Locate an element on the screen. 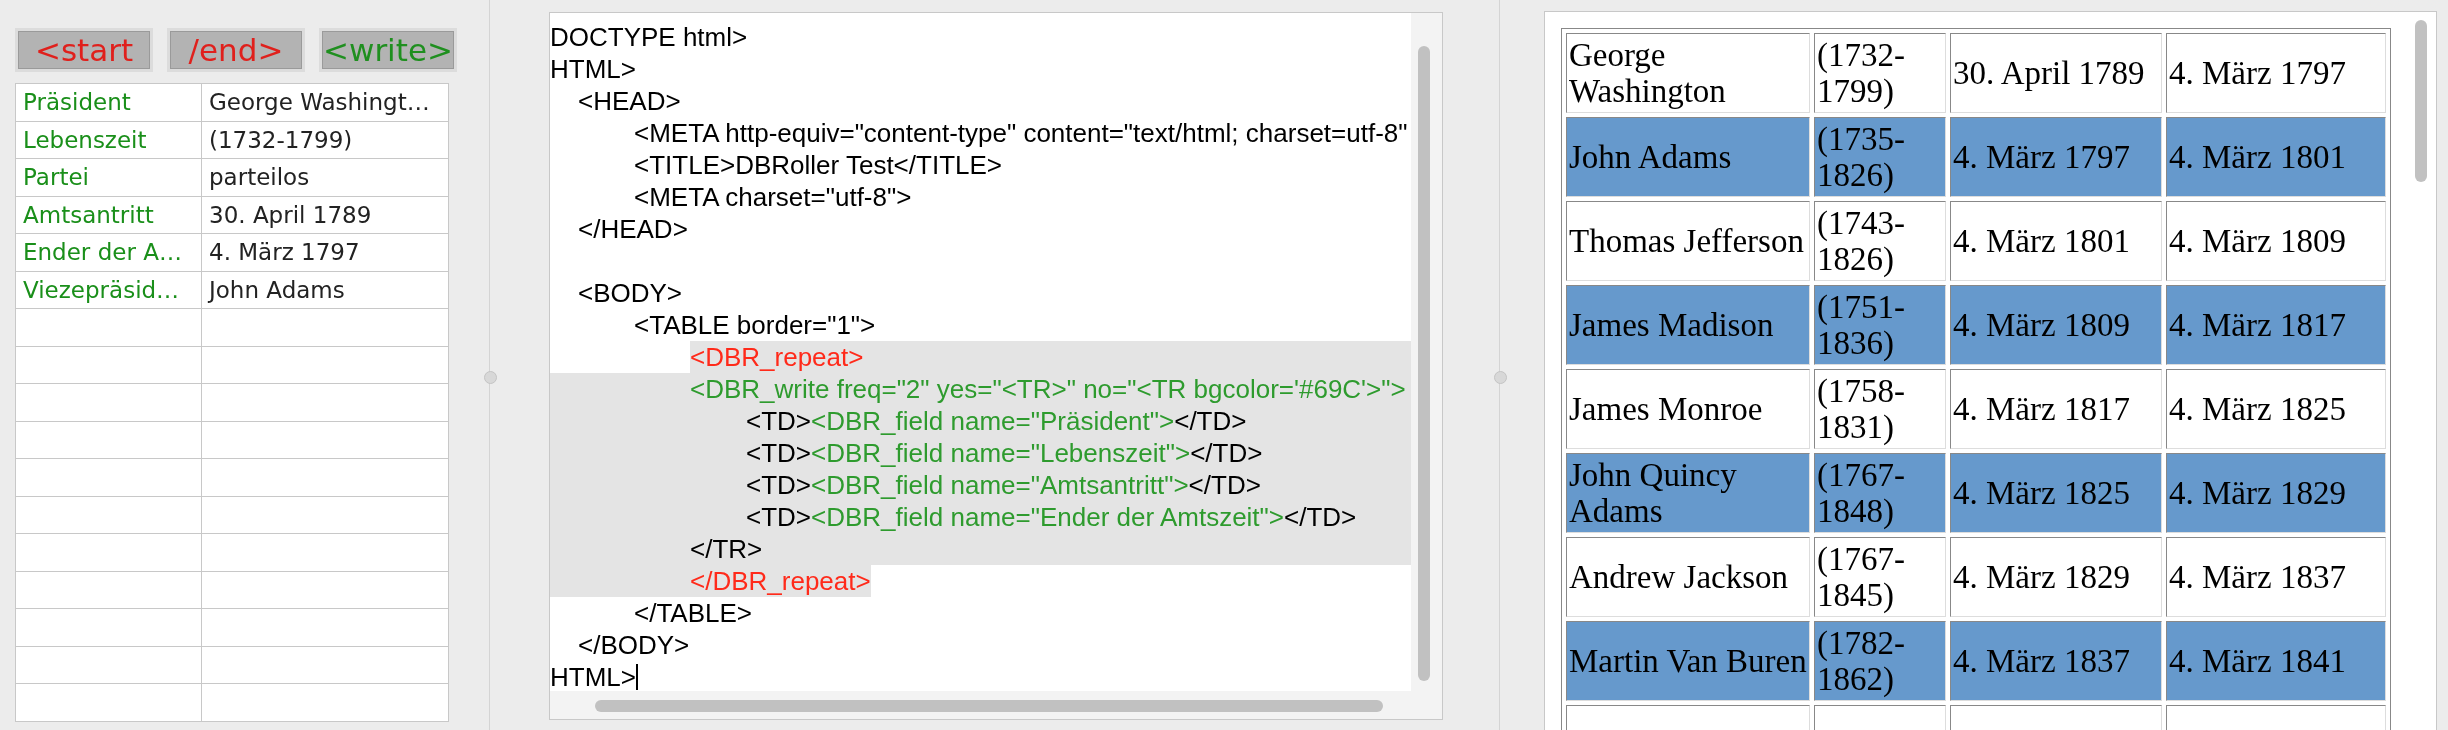 The width and height of the screenshot is (2448, 730). table-cell: James Madison is located at coordinates (1688, 325).